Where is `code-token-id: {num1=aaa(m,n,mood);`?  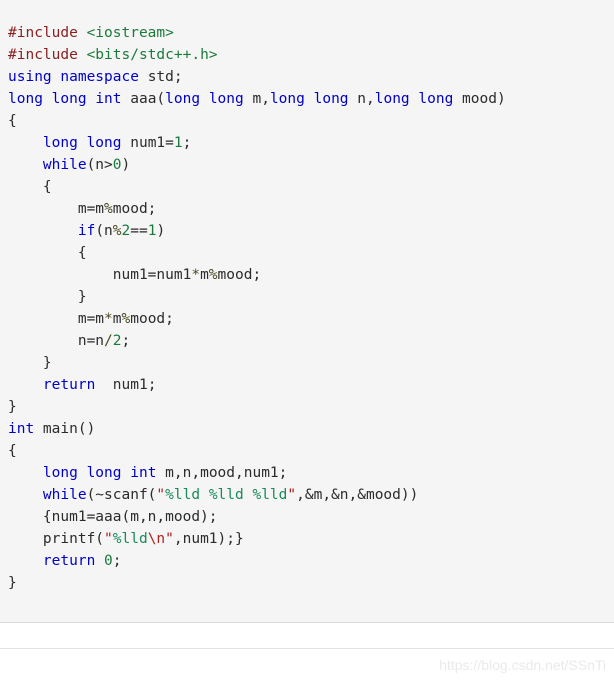 code-token-id: {num1=aaa(m,n,mood); is located at coordinates (113, 517).